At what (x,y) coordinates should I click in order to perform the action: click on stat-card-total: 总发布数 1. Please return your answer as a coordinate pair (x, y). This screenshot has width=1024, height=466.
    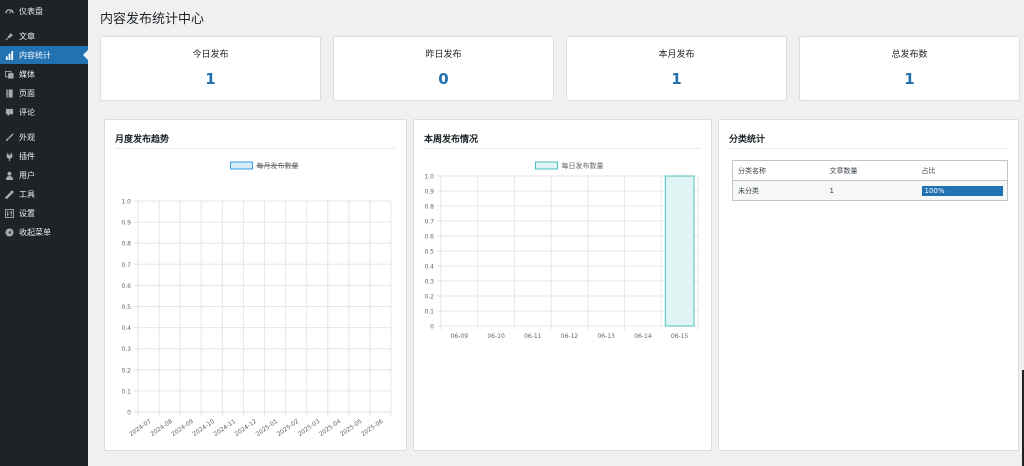
    Looking at the image, I should click on (909, 68).